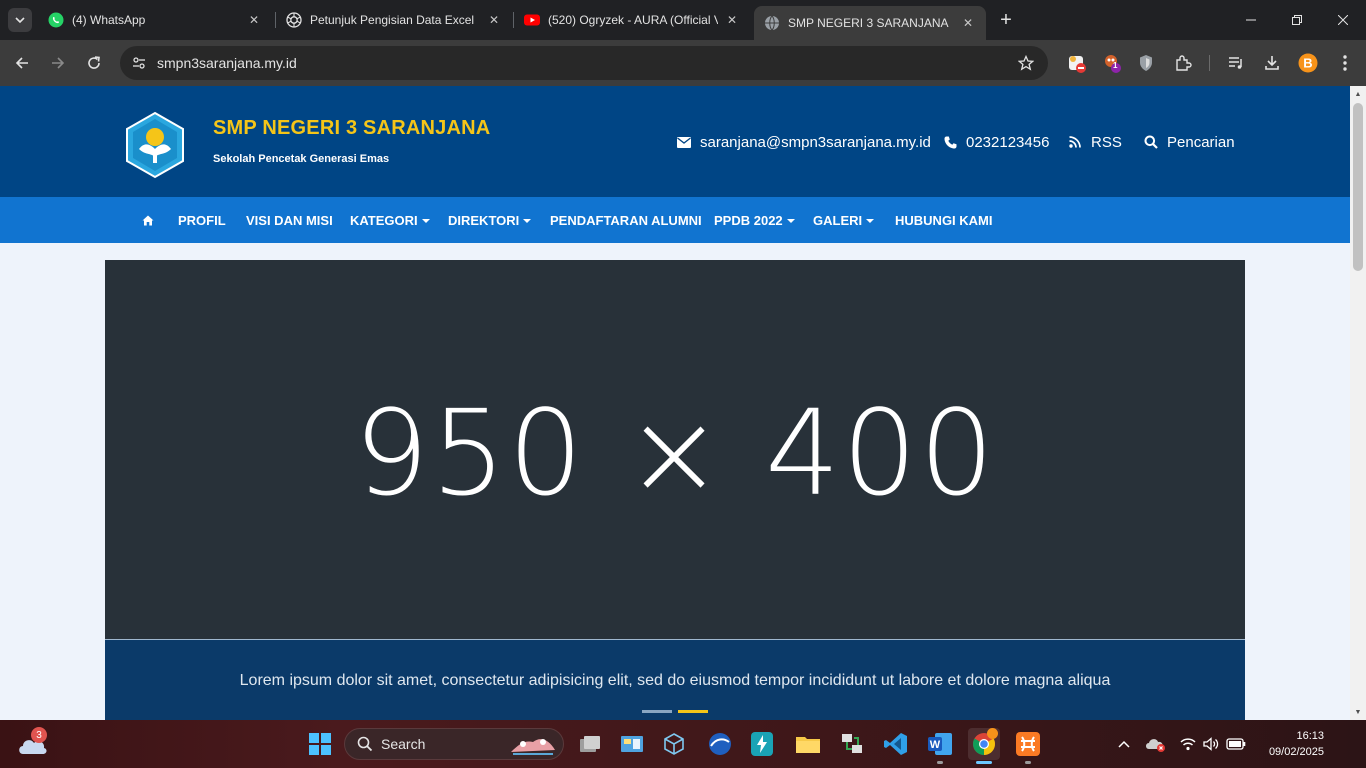 The image size is (1366, 768). Describe the element at coordinates (1236, 63) in the screenshot. I see `media-control-button` at that location.